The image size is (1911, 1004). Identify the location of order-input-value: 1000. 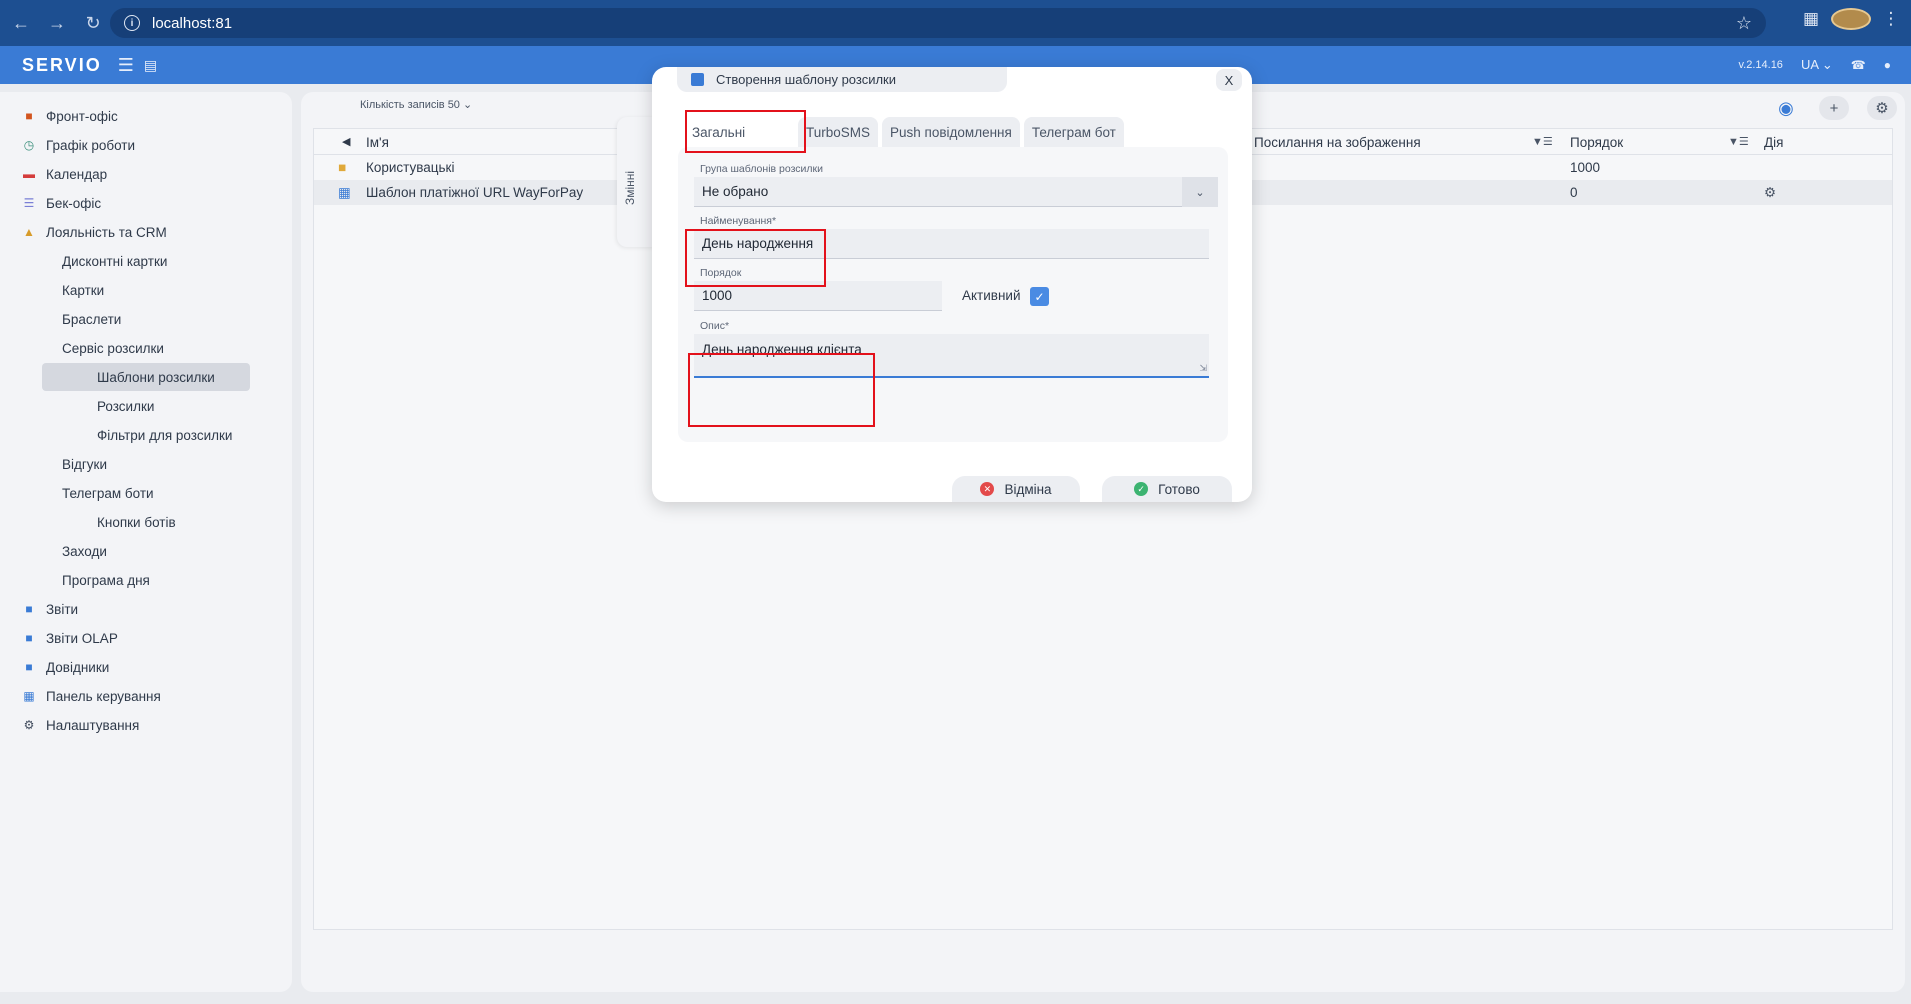
(717, 295).